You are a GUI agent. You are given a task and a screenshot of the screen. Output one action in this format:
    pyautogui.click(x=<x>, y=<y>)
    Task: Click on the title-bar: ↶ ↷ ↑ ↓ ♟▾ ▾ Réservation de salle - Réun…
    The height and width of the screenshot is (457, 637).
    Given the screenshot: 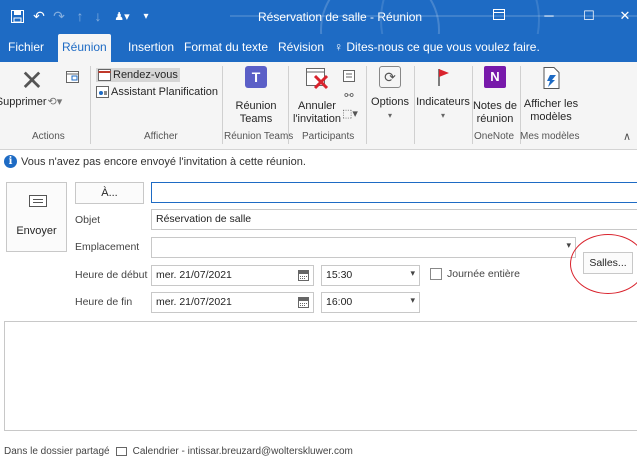 What is the action you would take?
    pyautogui.click(x=318, y=17)
    